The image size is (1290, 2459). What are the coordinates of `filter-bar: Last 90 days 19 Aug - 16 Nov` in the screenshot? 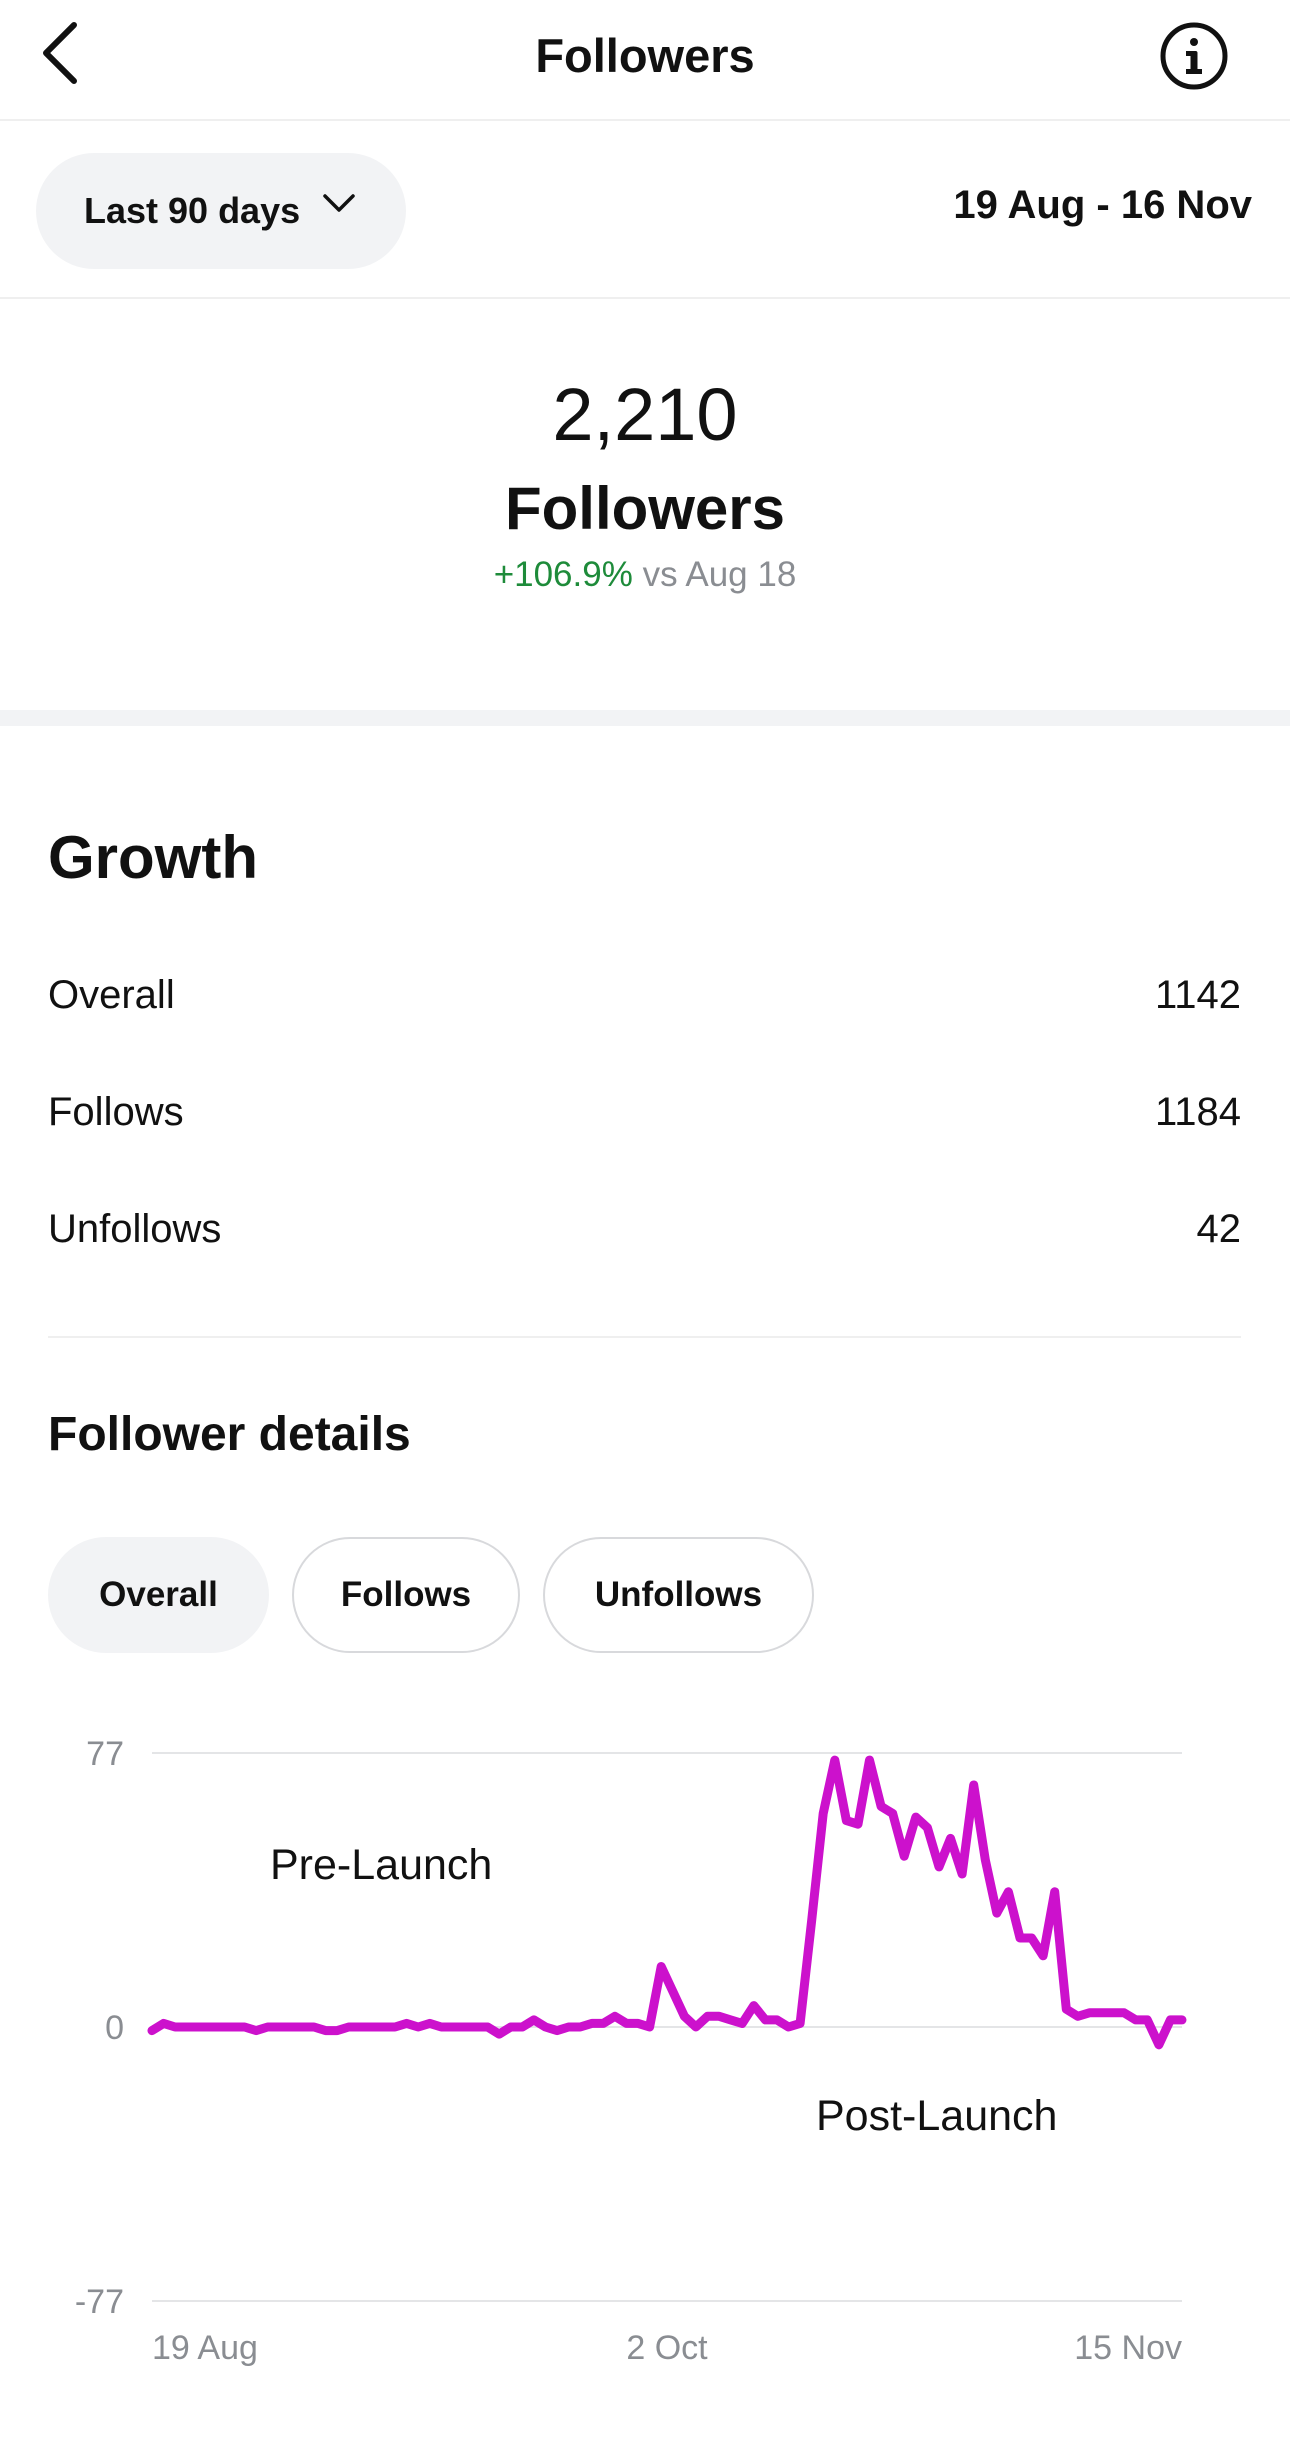 It's located at (645, 210).